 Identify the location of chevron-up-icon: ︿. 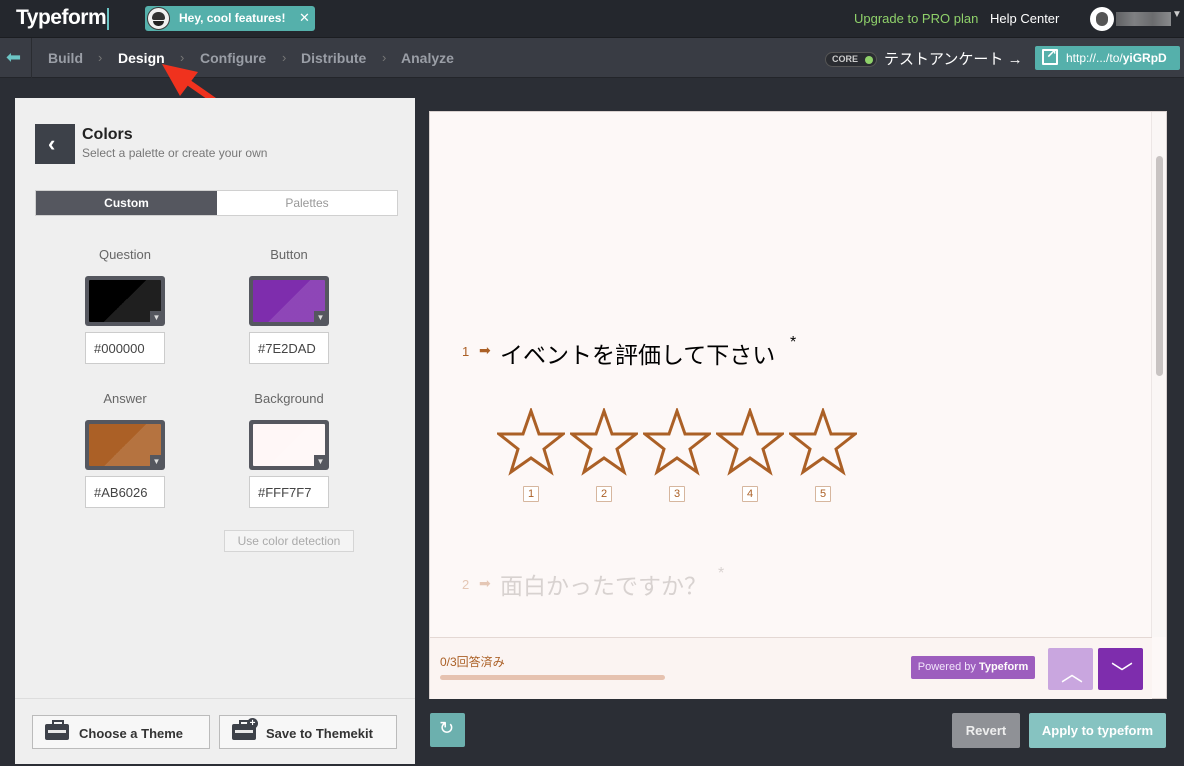
(1072, 673).